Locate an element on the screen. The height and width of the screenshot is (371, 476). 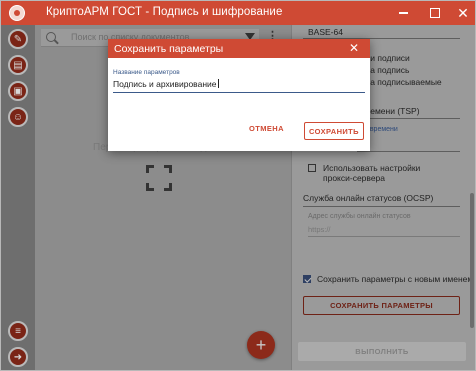
certificates-icon: ▣ is located at coordinates (18, 91).